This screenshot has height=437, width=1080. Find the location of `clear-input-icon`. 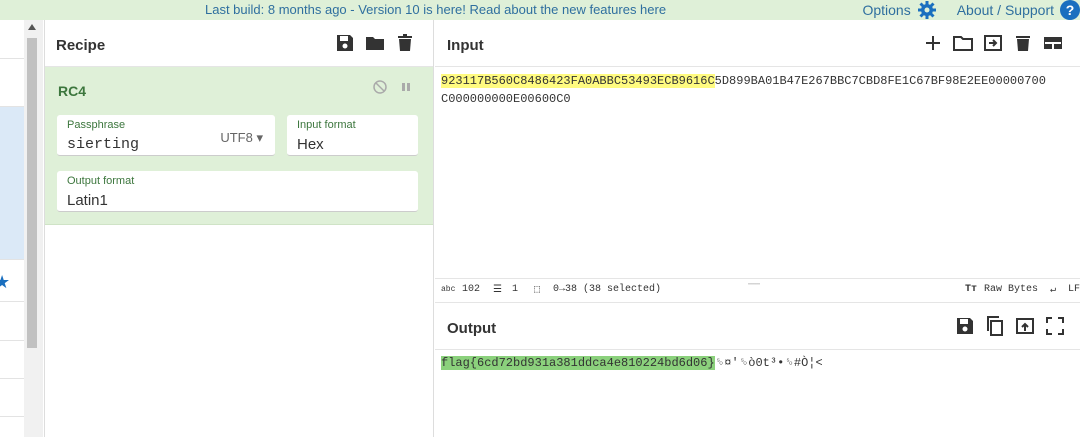

clear-input-icon is located at coordinates (1023, 43).